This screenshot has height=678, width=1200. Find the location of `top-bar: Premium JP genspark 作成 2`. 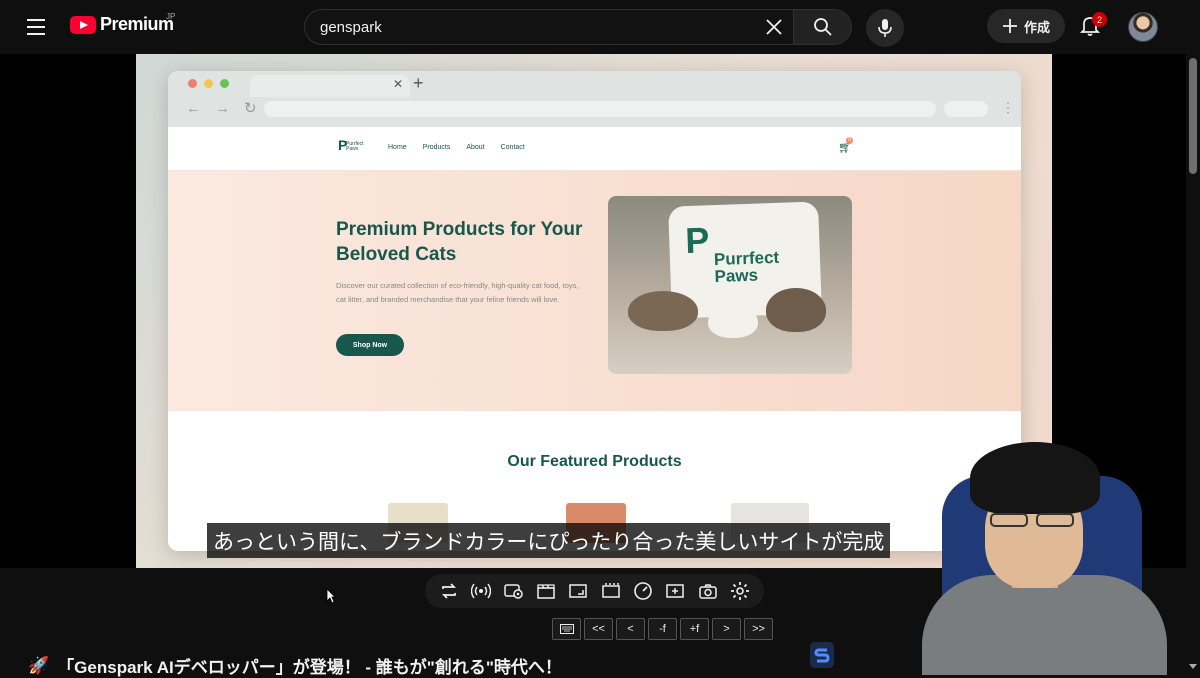

top-bar: Premium JP genspark 作成 2 is located at coordinates (600, 27).